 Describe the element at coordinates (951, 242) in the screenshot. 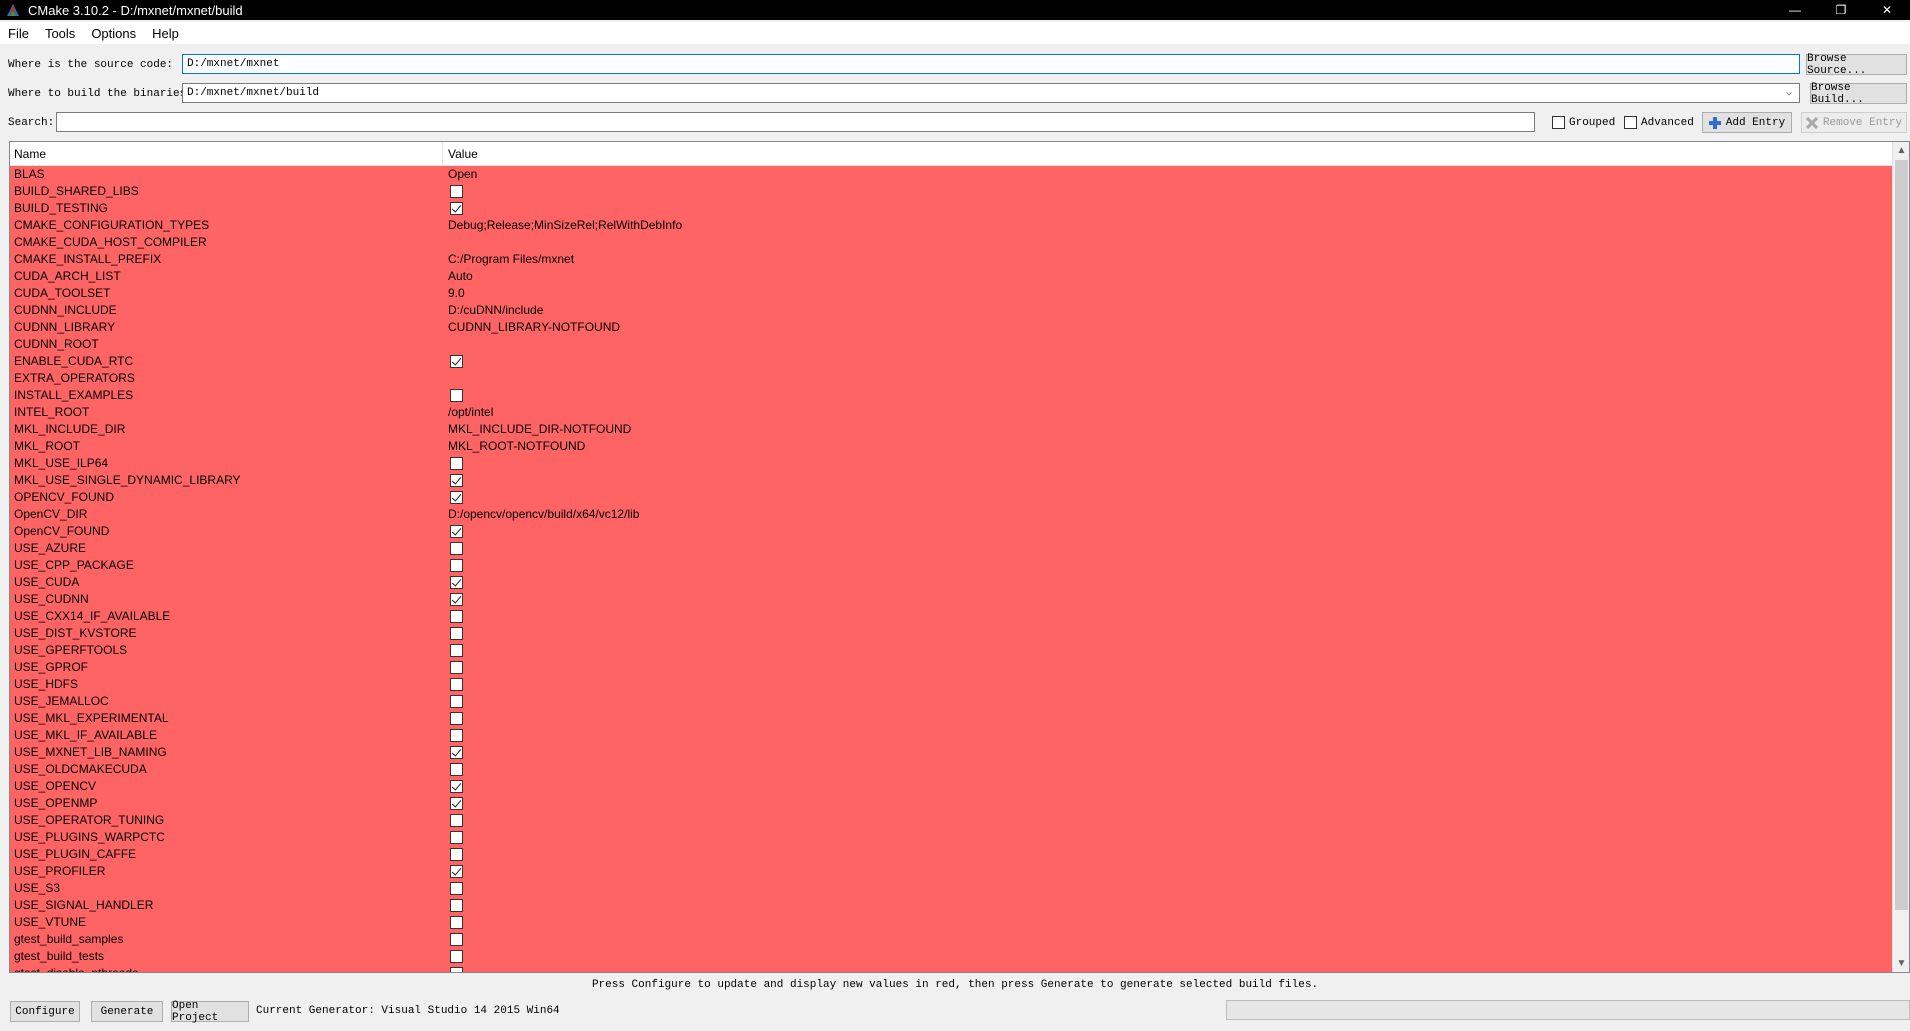

I see `table-row: CMAKE_CUDA_HOST_COMPILER` at that location.